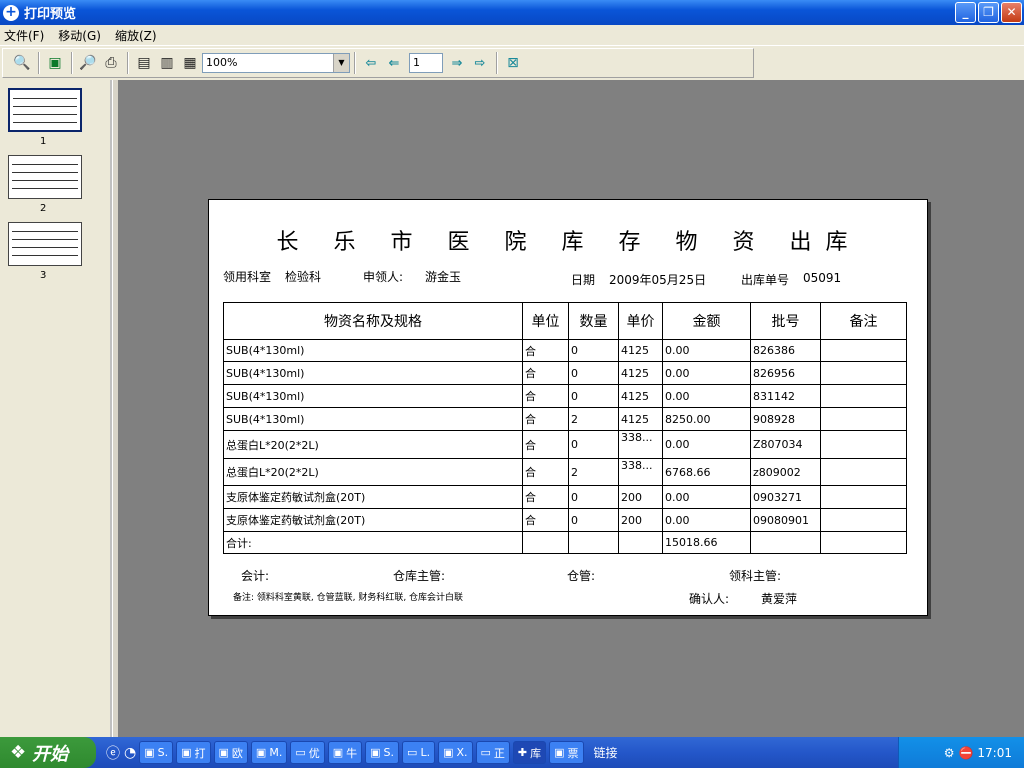  I want to click on close-button: ✕, so click(1011, 12).